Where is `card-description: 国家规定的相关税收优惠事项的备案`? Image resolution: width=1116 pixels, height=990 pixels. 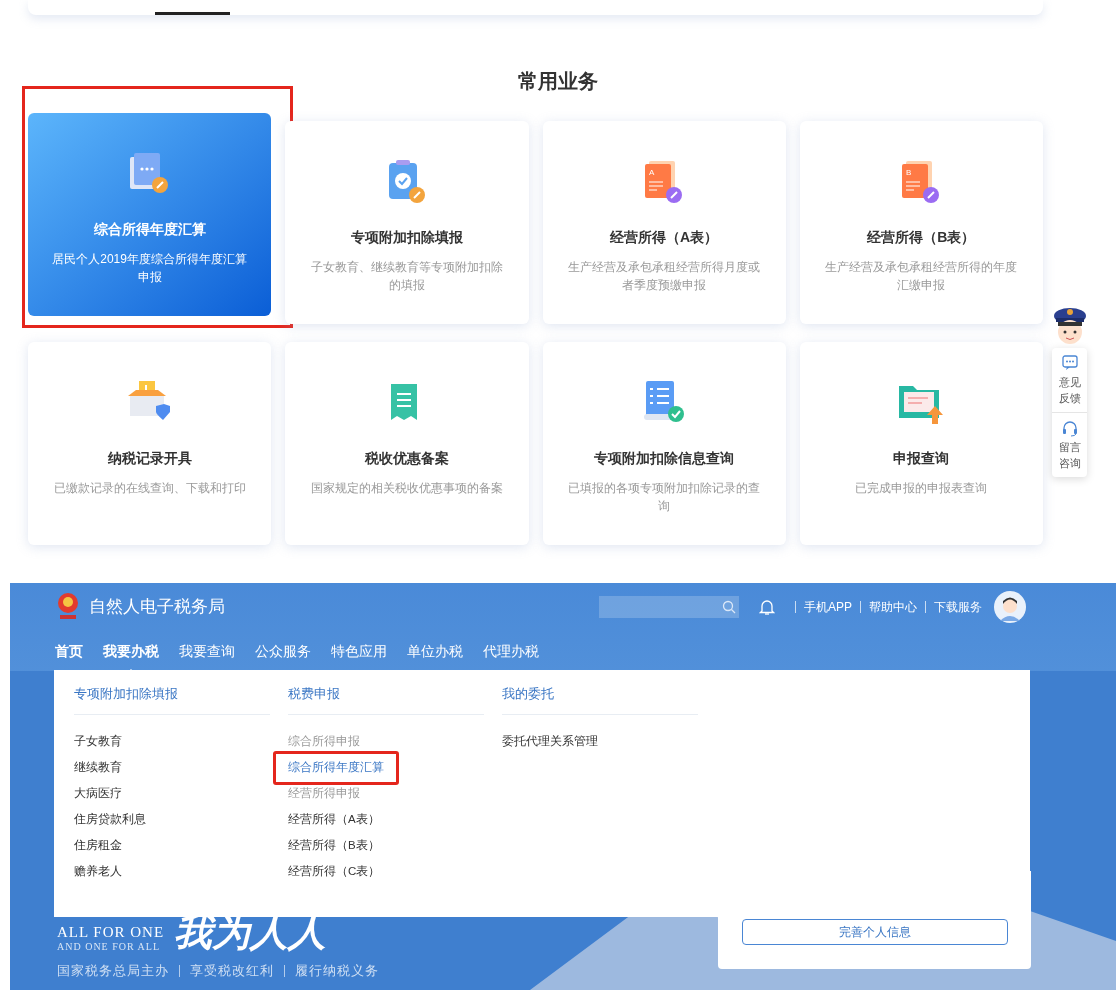
card-description: 国家规定的相关税收优惠事项的备案 is located at coordinates (406, 488).